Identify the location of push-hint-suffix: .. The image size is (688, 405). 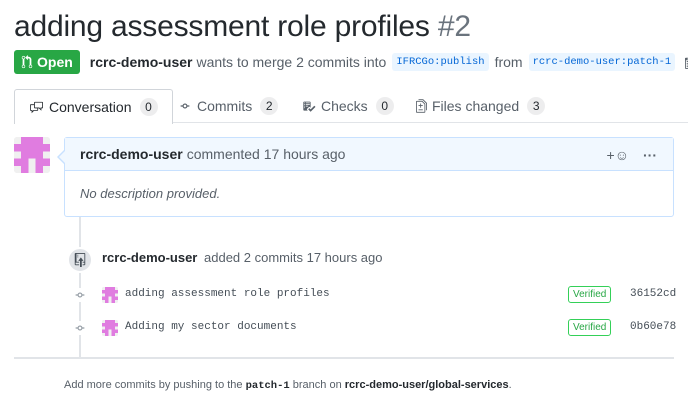
(510, 385).